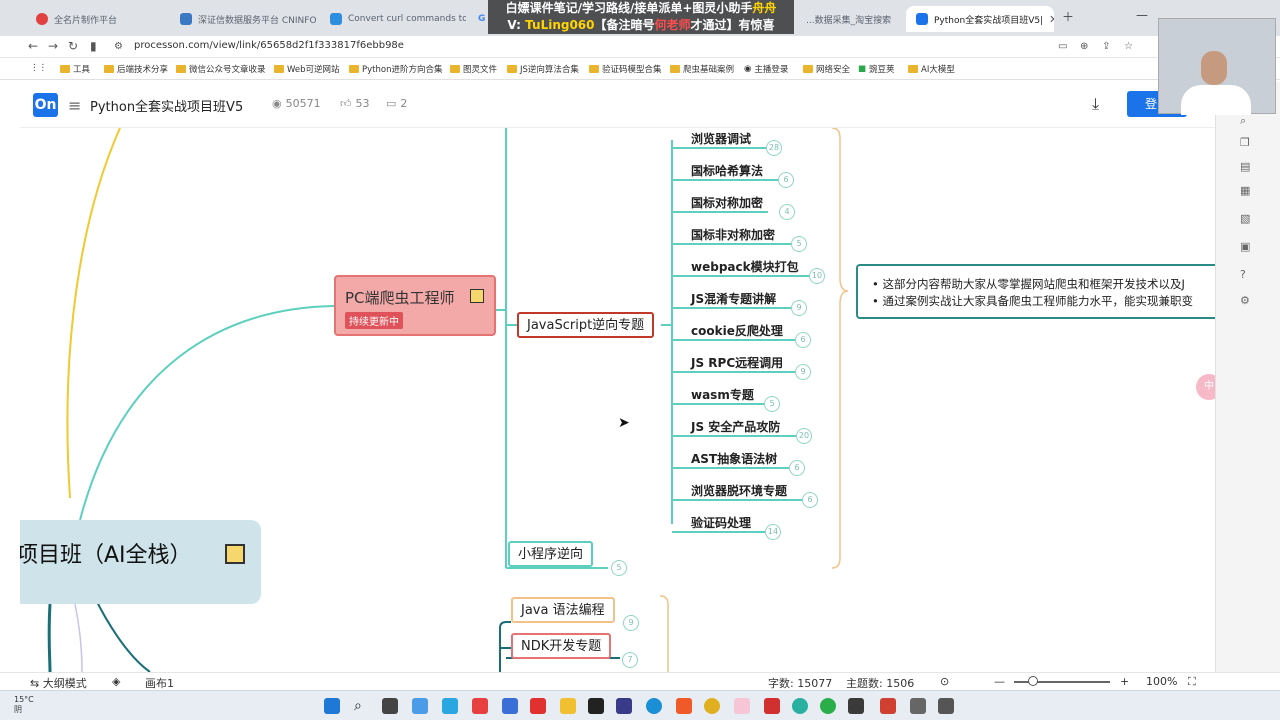 Image resolution: width=1280 pixels, height=720 pixels. Describe the element at coordinates (1106, 46) in the screenshot. I see `share-icon: ⇪` at that location.